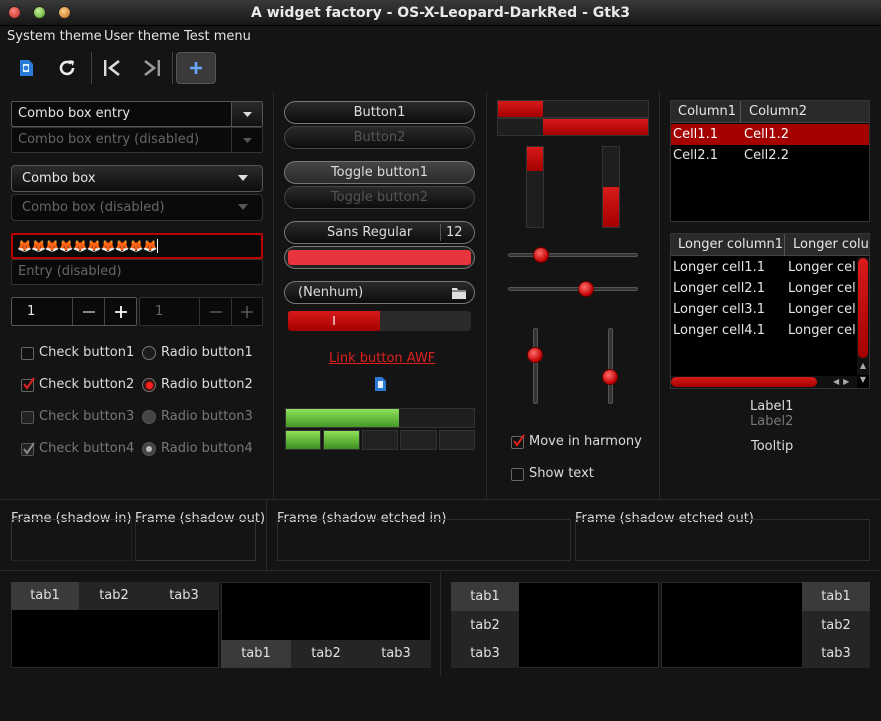 The width and height of the screenshot is (881, 721). What do you see at coordinates (766, 134) in the screenshot?
I see `tree-cell: Cell1.2` at bounding box center [766, 134].